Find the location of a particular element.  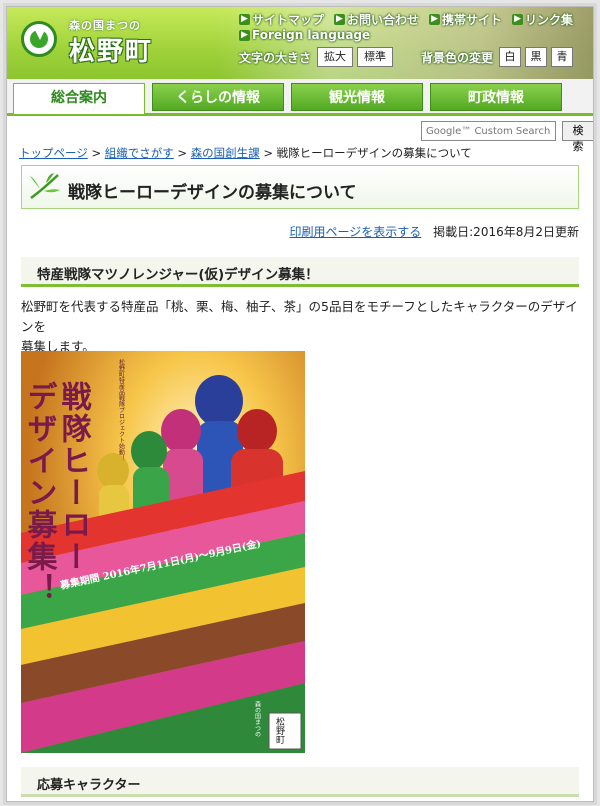

breadcrumb-department: 森の国創生課 is located at coordinates (225, 153).